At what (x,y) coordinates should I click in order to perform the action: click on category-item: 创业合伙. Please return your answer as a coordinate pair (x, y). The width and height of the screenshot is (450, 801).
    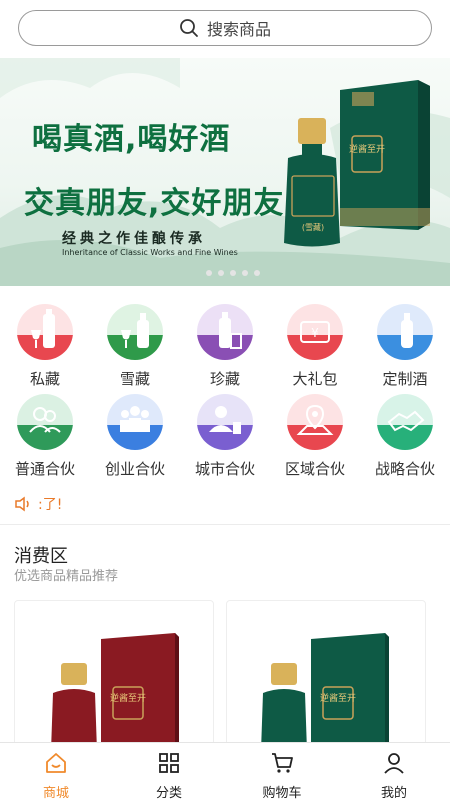
    Looking at the image, I should click on (135, 436).